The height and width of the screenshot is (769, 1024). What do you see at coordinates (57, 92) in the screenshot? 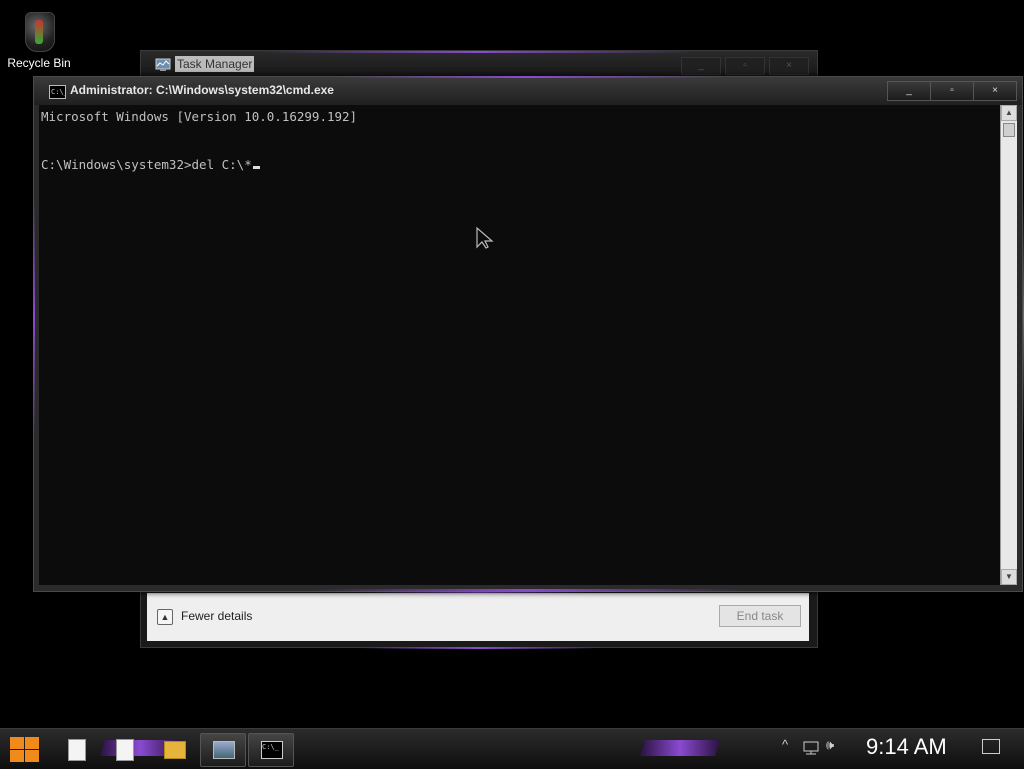
I see `cmd-app-icon: C:\_` at bounding box center [57, 92].